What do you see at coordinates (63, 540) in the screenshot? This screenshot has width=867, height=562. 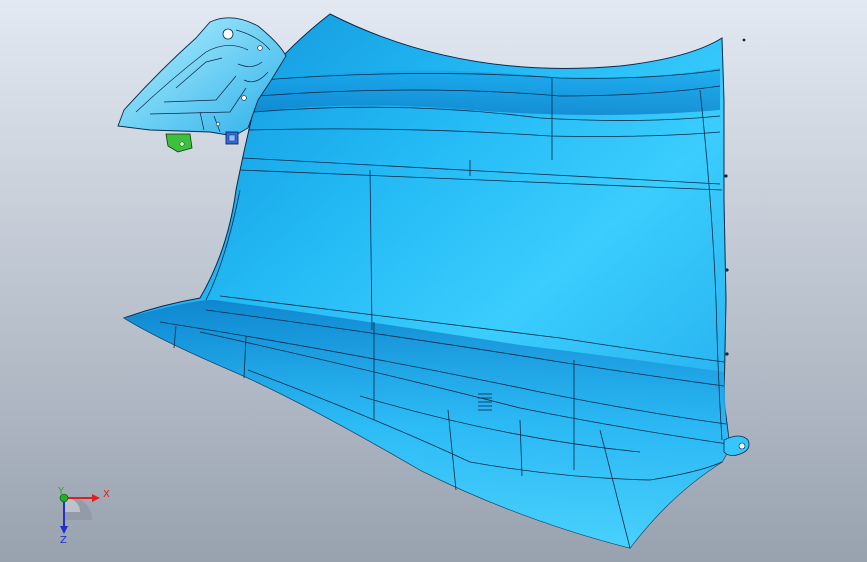 I see `z-axis-label: Z` at bounding box center [63, 540].